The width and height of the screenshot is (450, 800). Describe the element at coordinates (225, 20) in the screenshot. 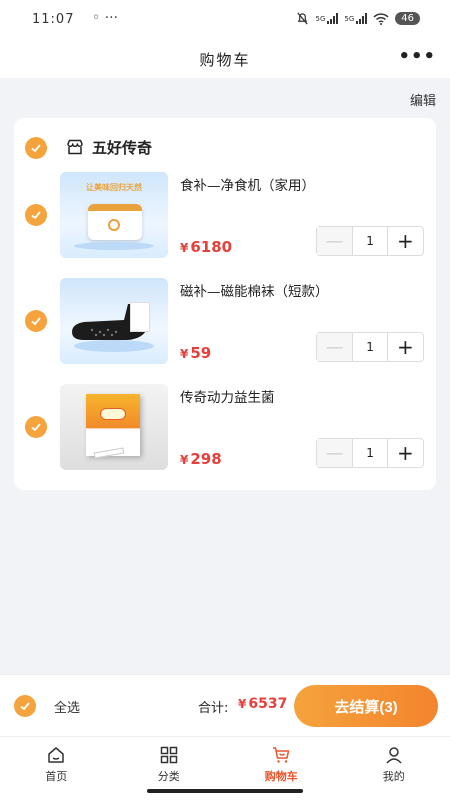

I see `status-bar: 11:07 ◦ ··· 5G 5G 46` at that location.